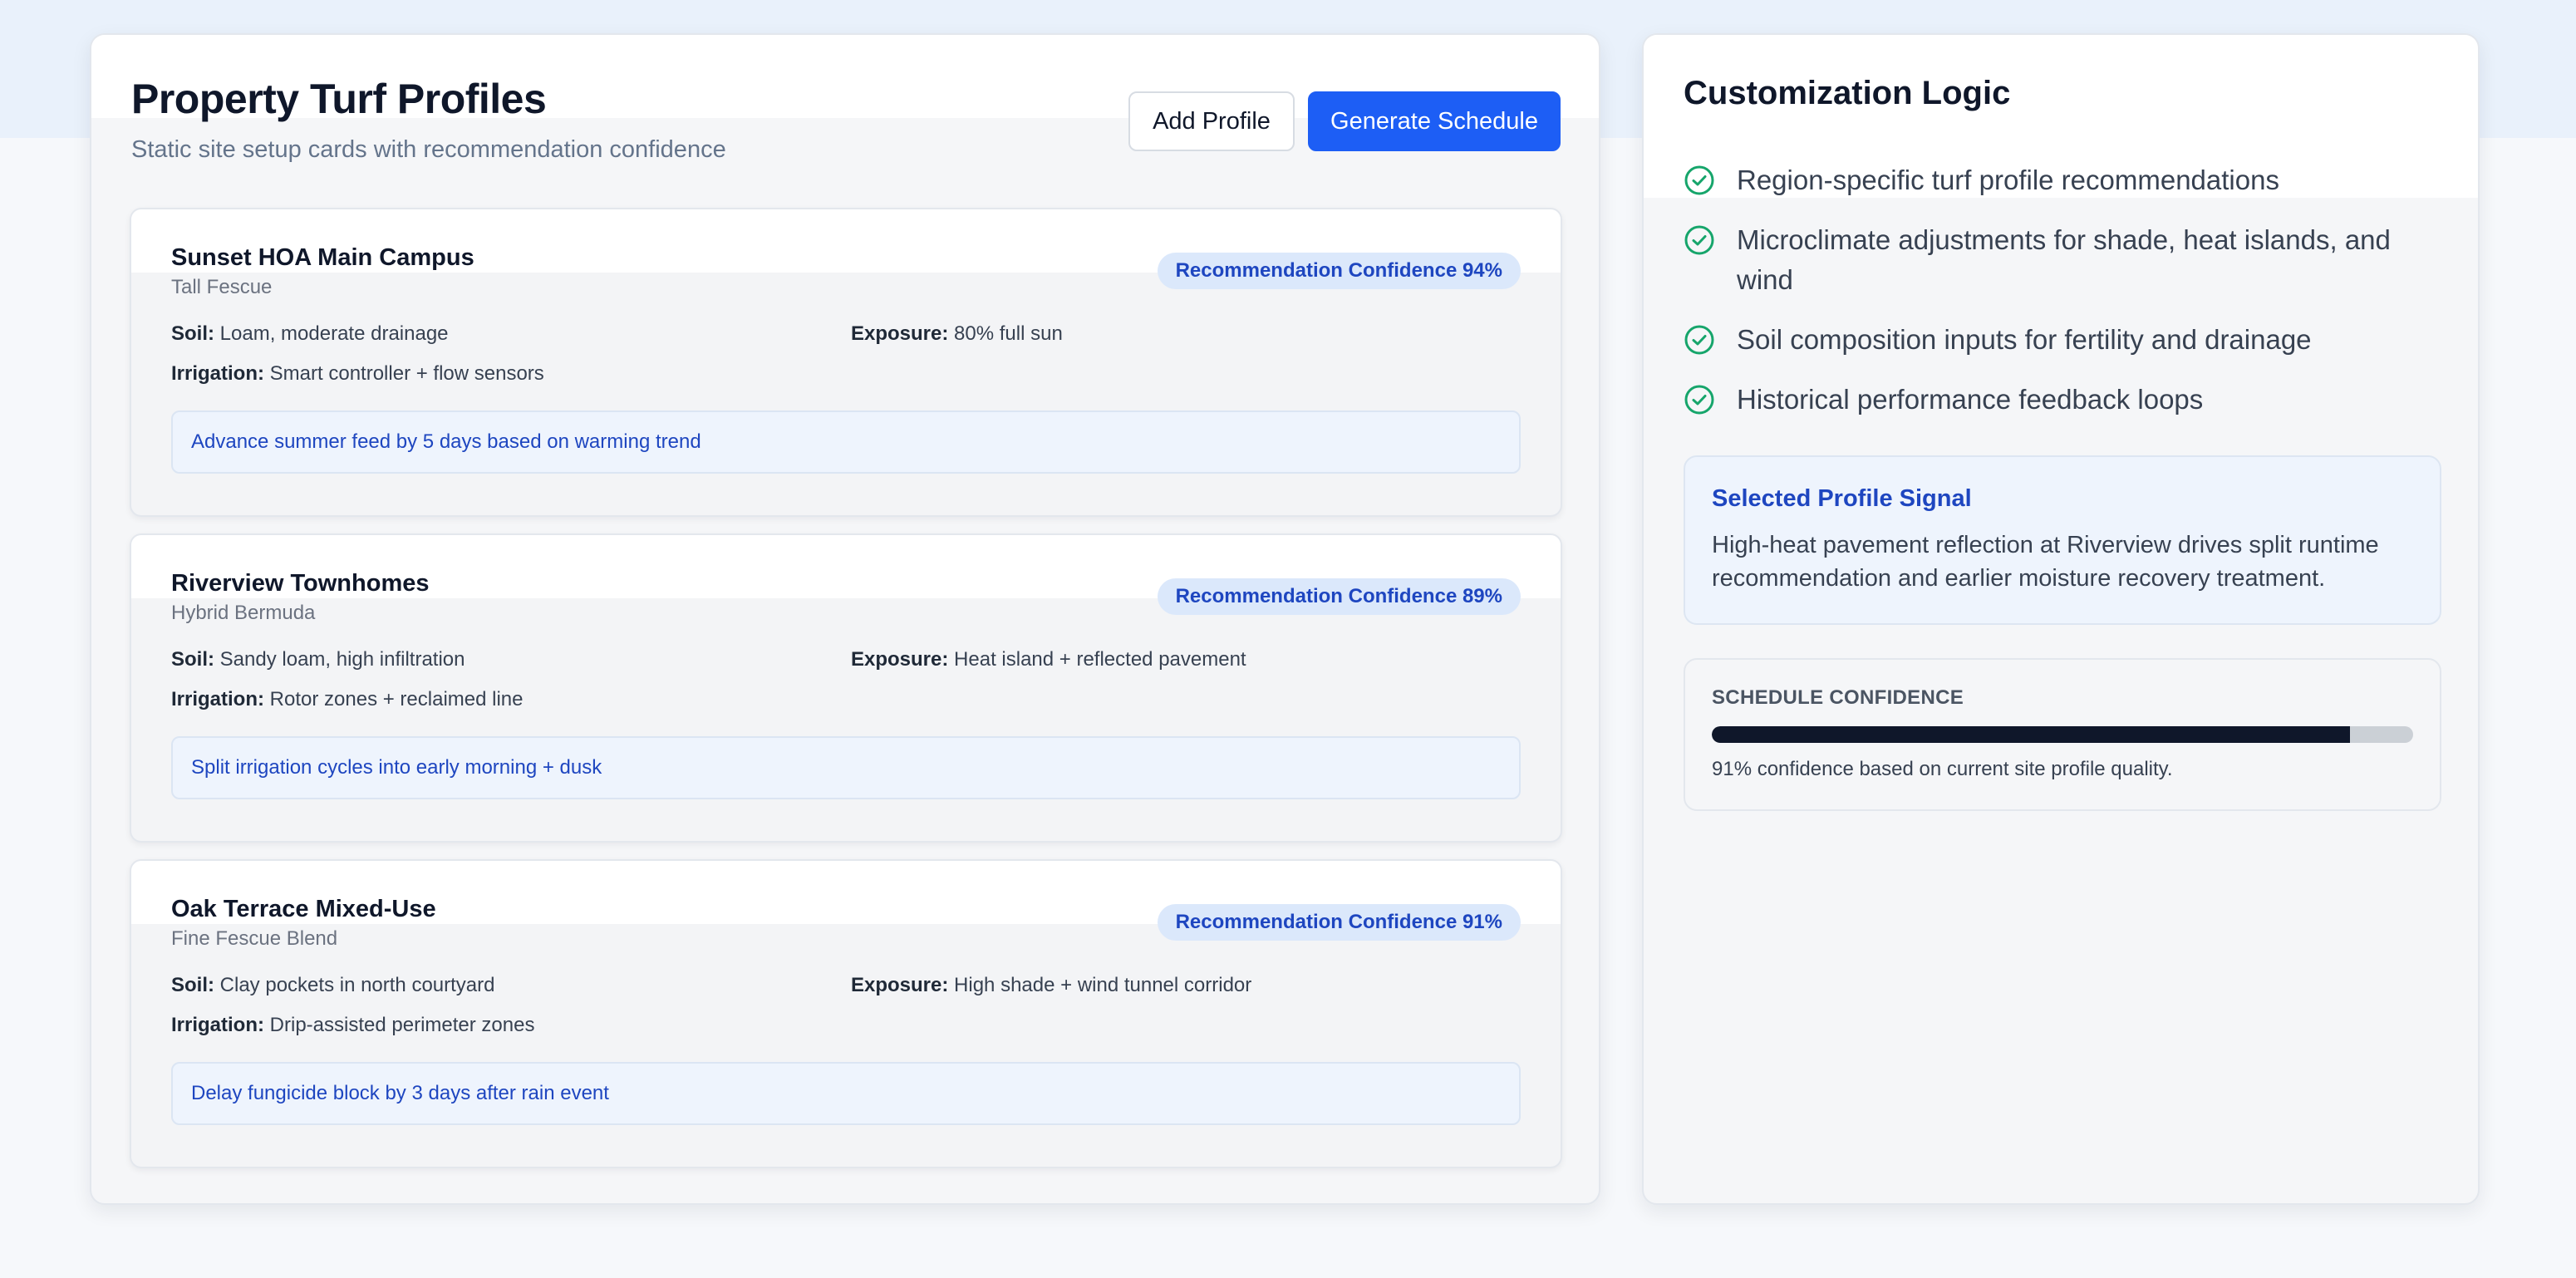  What do you see at coordinates (1009, 333) in the screenshot?
I see `exposure-value: 80% full sun` at bounding box center [1009, 333].